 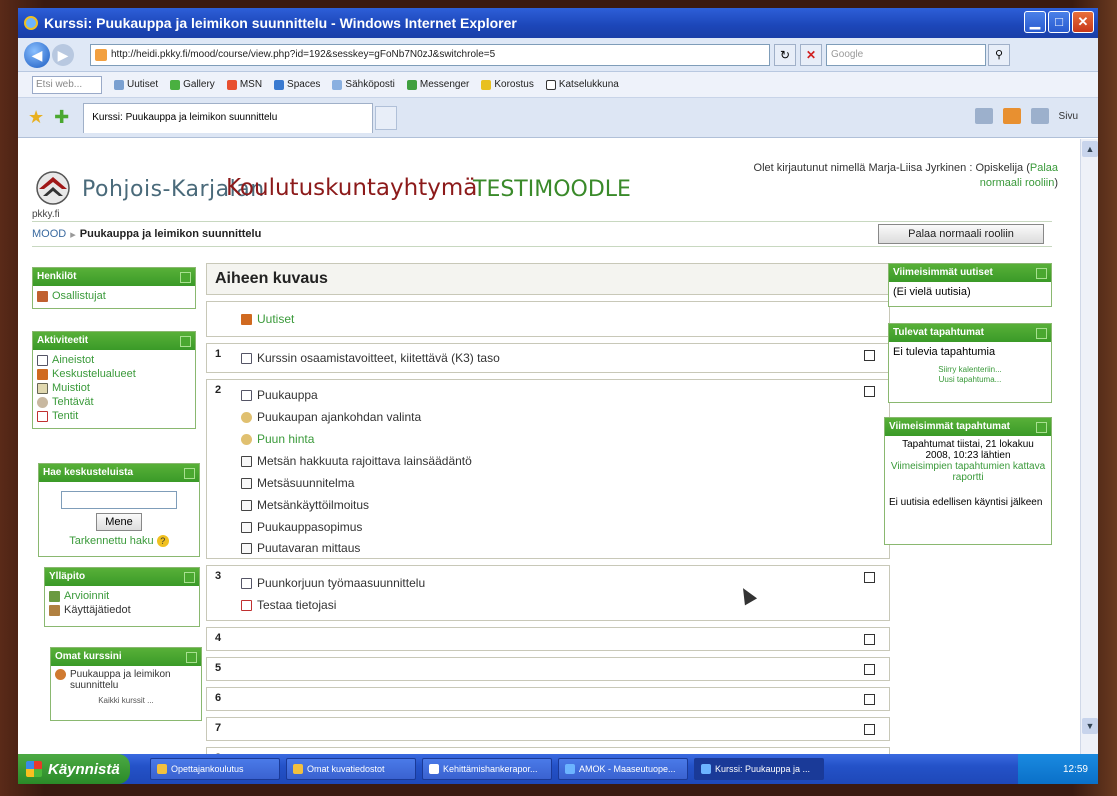 I want to click on activity-assignments: Tehtävät, so click(x=114, y=402).